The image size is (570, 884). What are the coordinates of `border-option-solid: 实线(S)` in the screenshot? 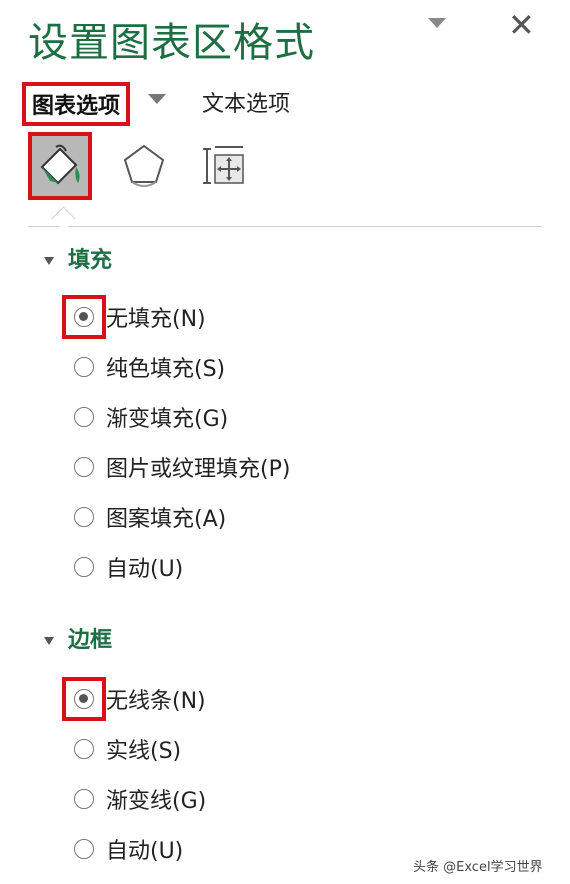 It's located at (127, 749).